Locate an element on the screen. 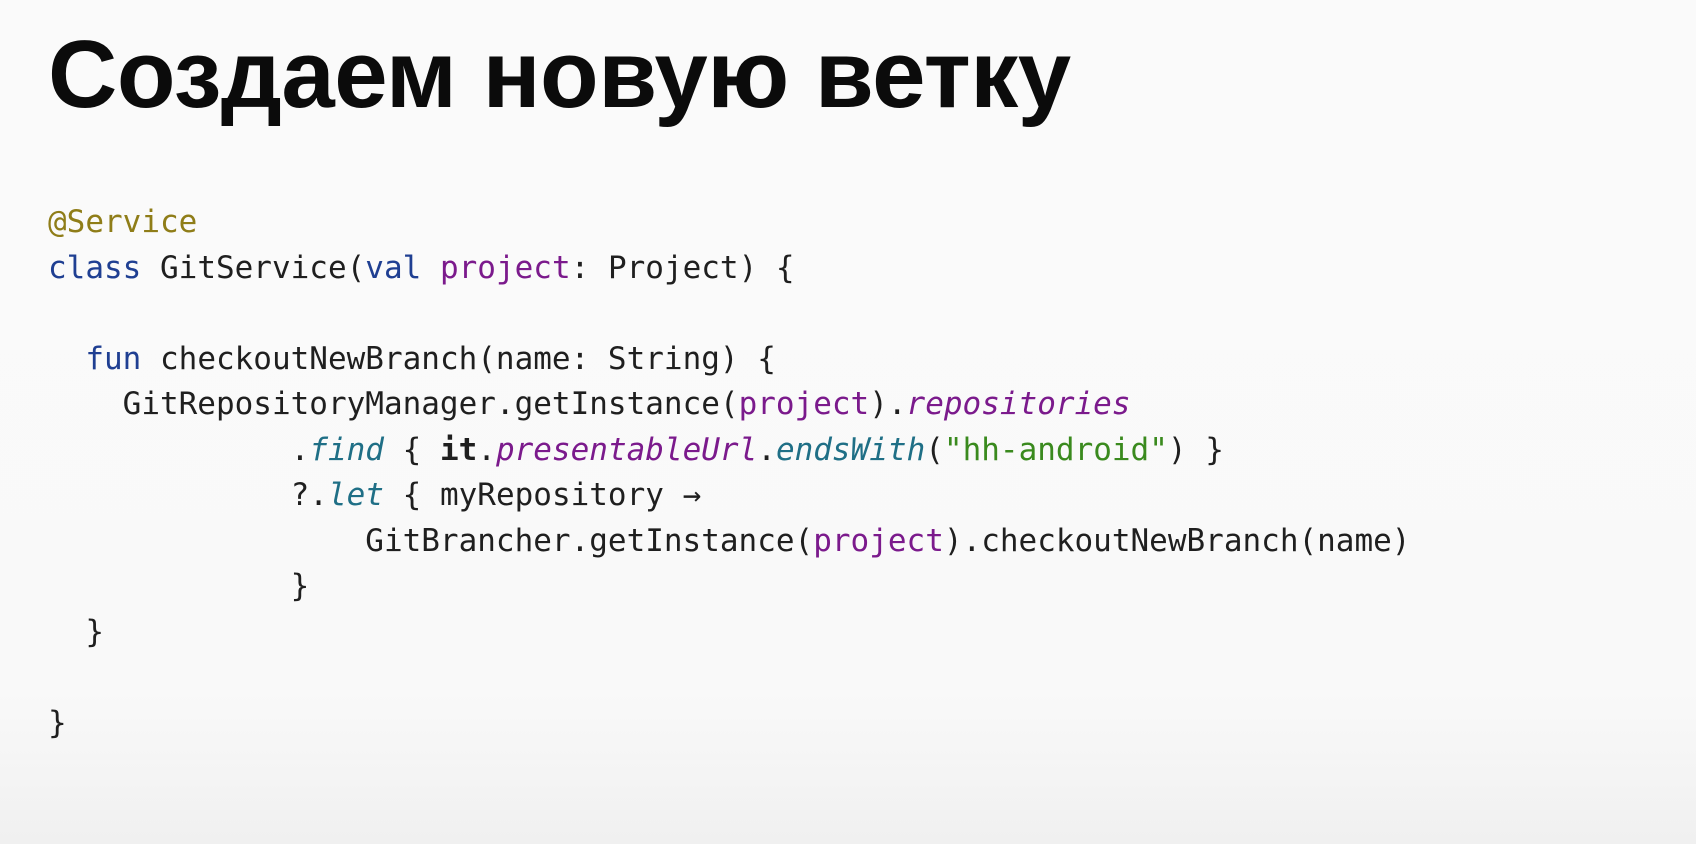  property-presentable-url: presentableUrl is located at coordinates (626, 449).